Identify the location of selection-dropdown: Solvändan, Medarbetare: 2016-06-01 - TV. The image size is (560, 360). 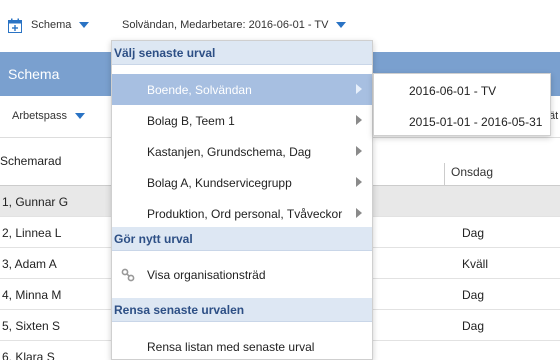
(234, 25).